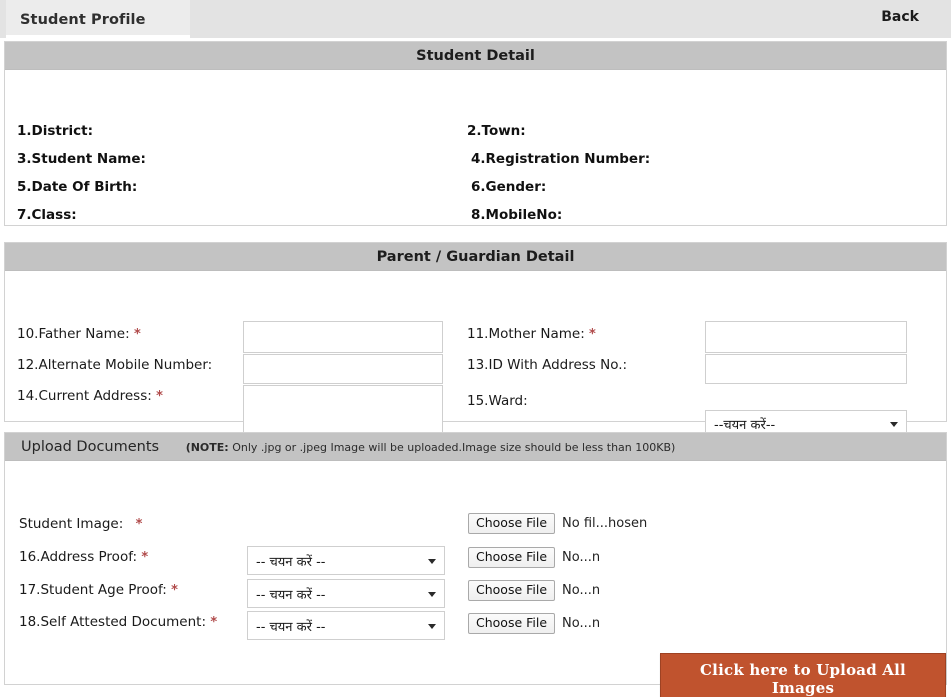 The image size is (951, 697). I want to click on student-image-file-row: Choose File No fil...hosen, so click(557, 523).